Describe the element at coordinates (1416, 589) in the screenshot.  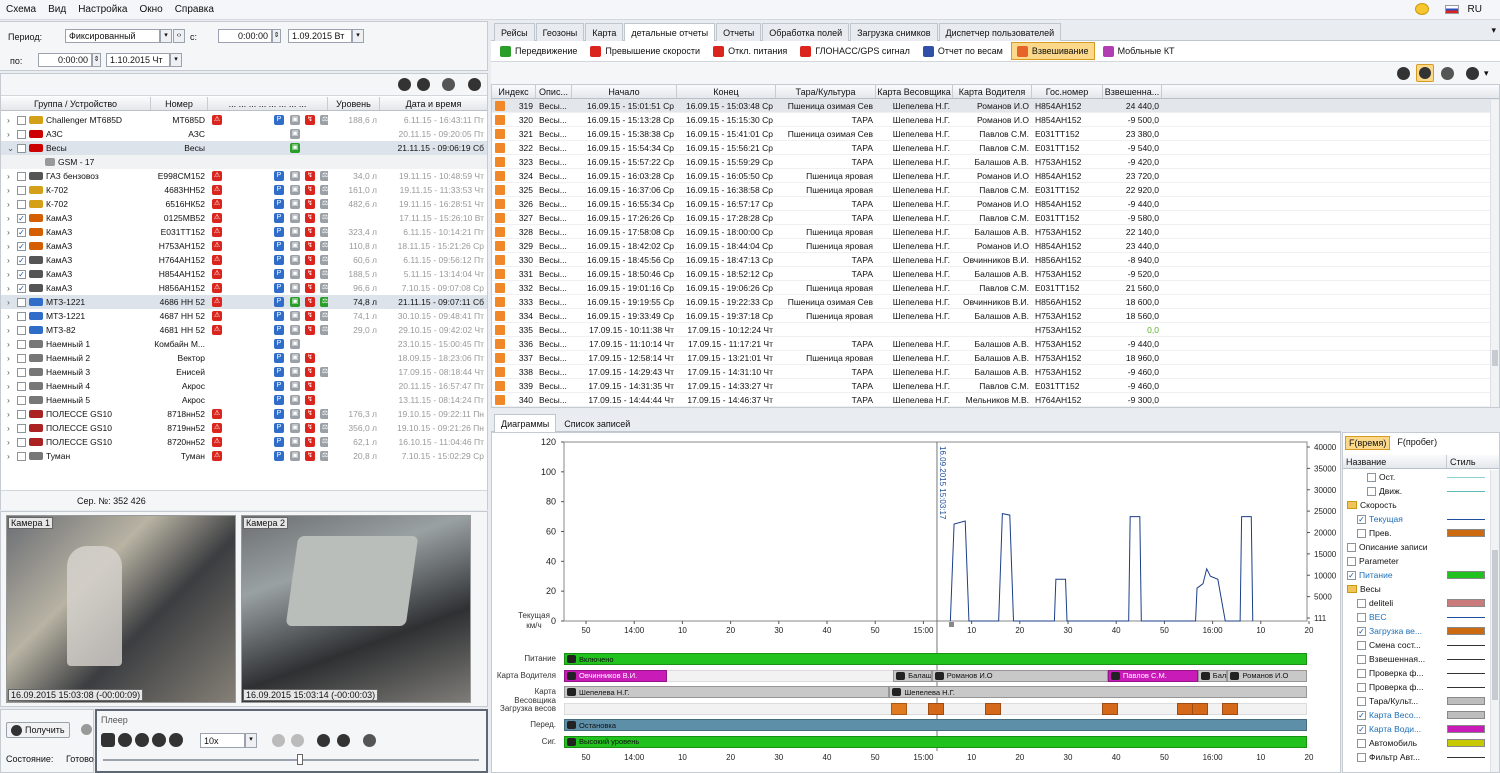
I see `legend-row: Весы` at that location.